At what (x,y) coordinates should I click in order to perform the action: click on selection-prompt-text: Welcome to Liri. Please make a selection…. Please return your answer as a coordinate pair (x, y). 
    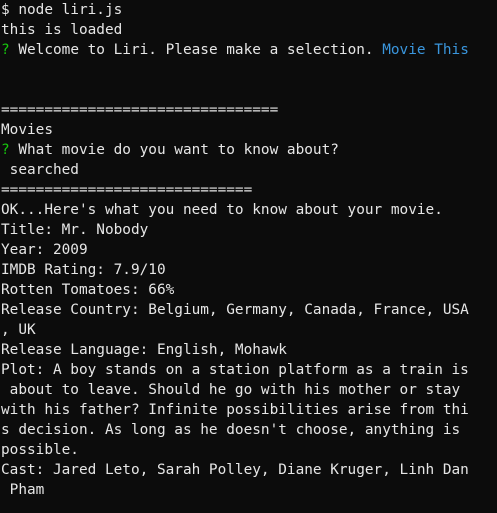
    Looking at the image, I should click on (196, 50).